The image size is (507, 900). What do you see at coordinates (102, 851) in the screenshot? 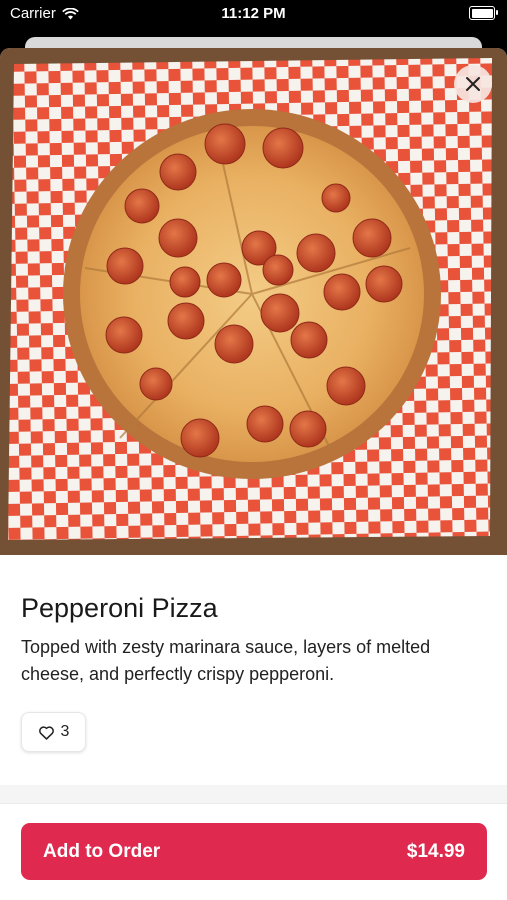
I see `add-to-order-label: Add to Order` at bounding box center [102, 851].